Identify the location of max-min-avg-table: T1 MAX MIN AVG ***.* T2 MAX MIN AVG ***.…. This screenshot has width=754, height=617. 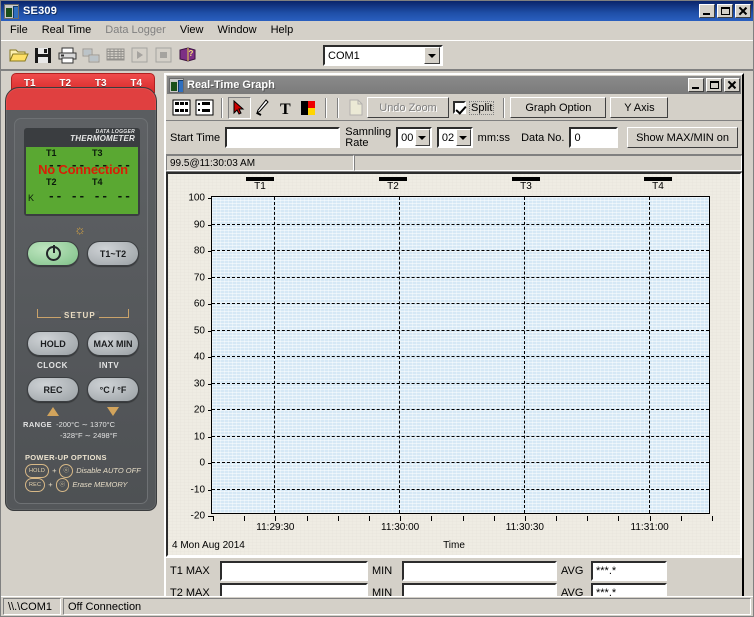
(454, 576).